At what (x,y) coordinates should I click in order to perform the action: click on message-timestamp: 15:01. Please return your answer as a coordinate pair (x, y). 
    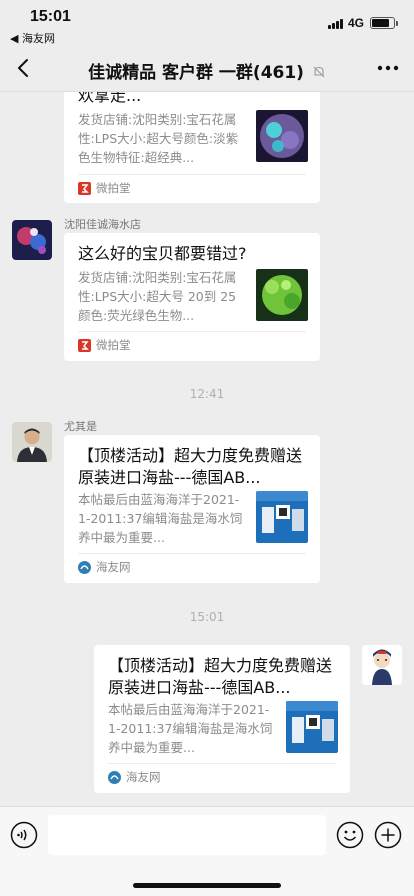
    Looking at the image, I should click on (207, 617).